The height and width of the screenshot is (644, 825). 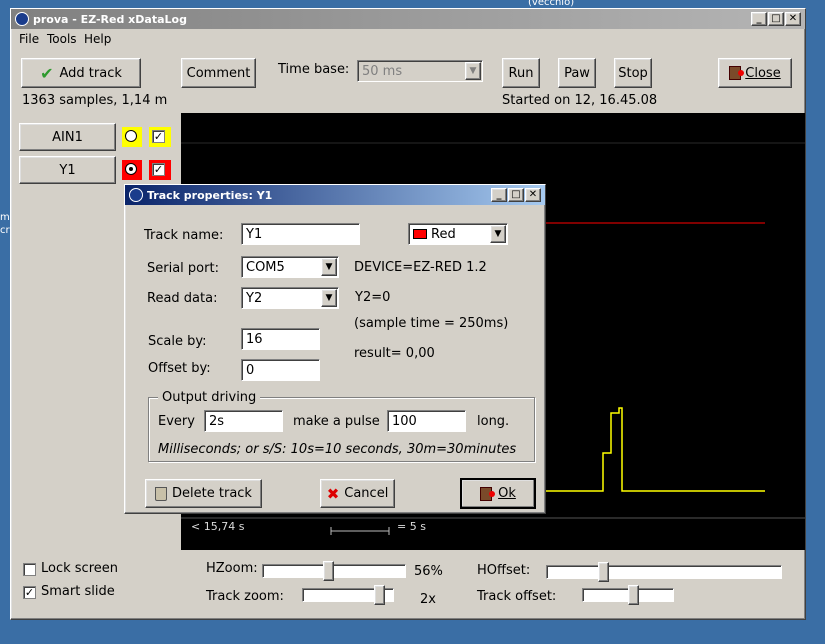 What do you see at coordinates (577, 73) in the screenshot?
I see `paw-button: Paw` at bounding box center [577, 73].